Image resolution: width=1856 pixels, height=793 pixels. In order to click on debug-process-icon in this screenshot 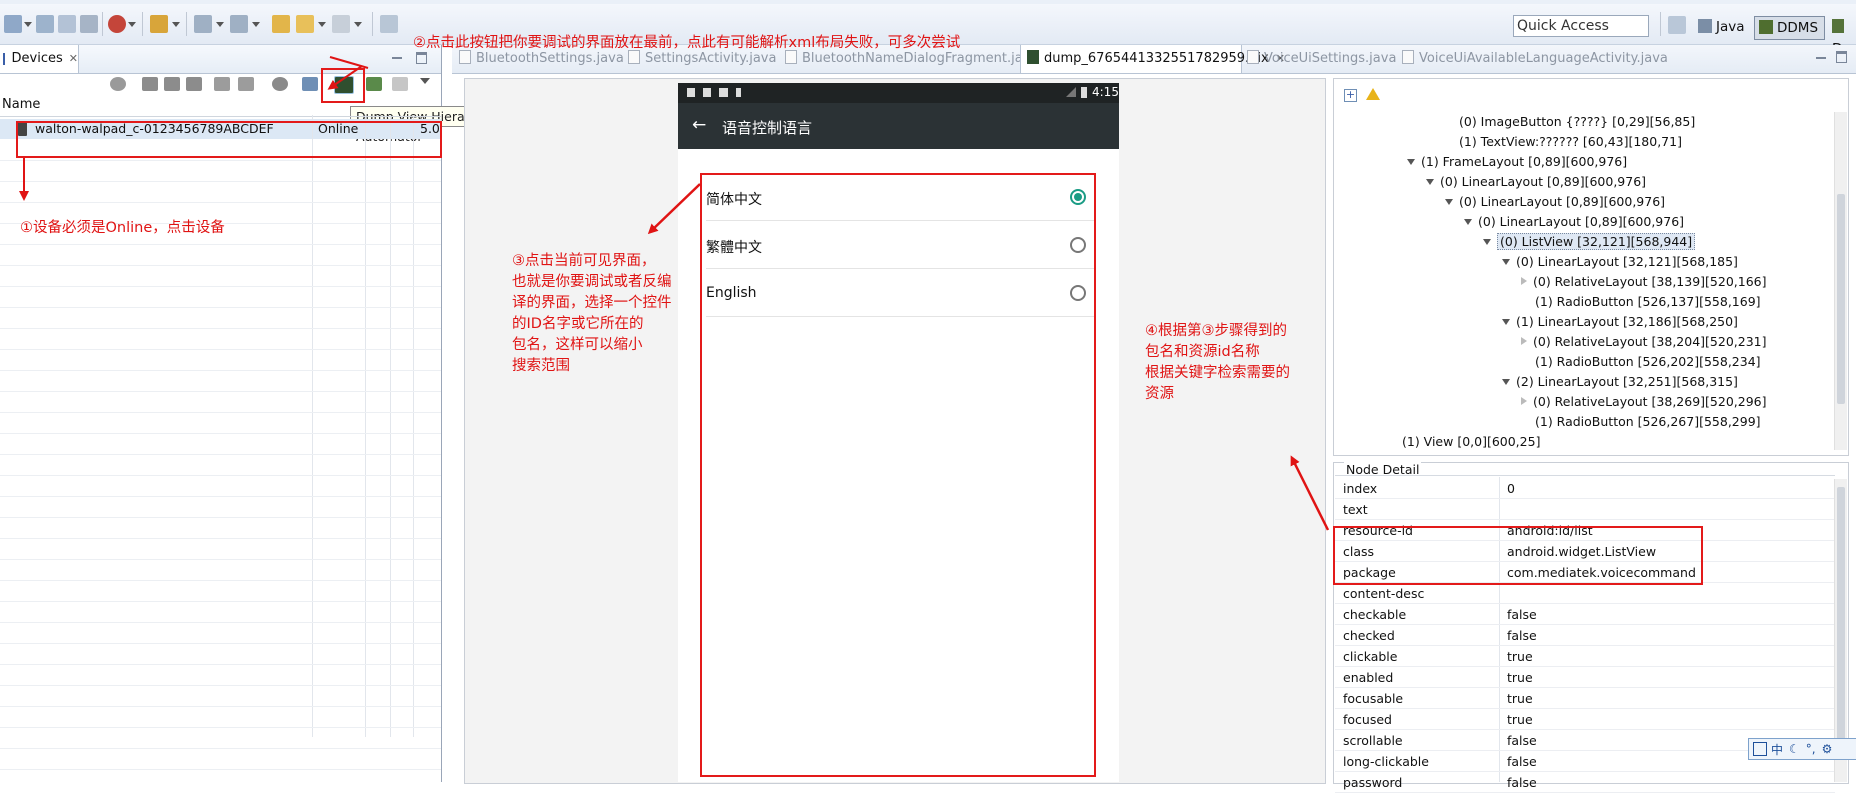, I will do `click(118, 84)`.